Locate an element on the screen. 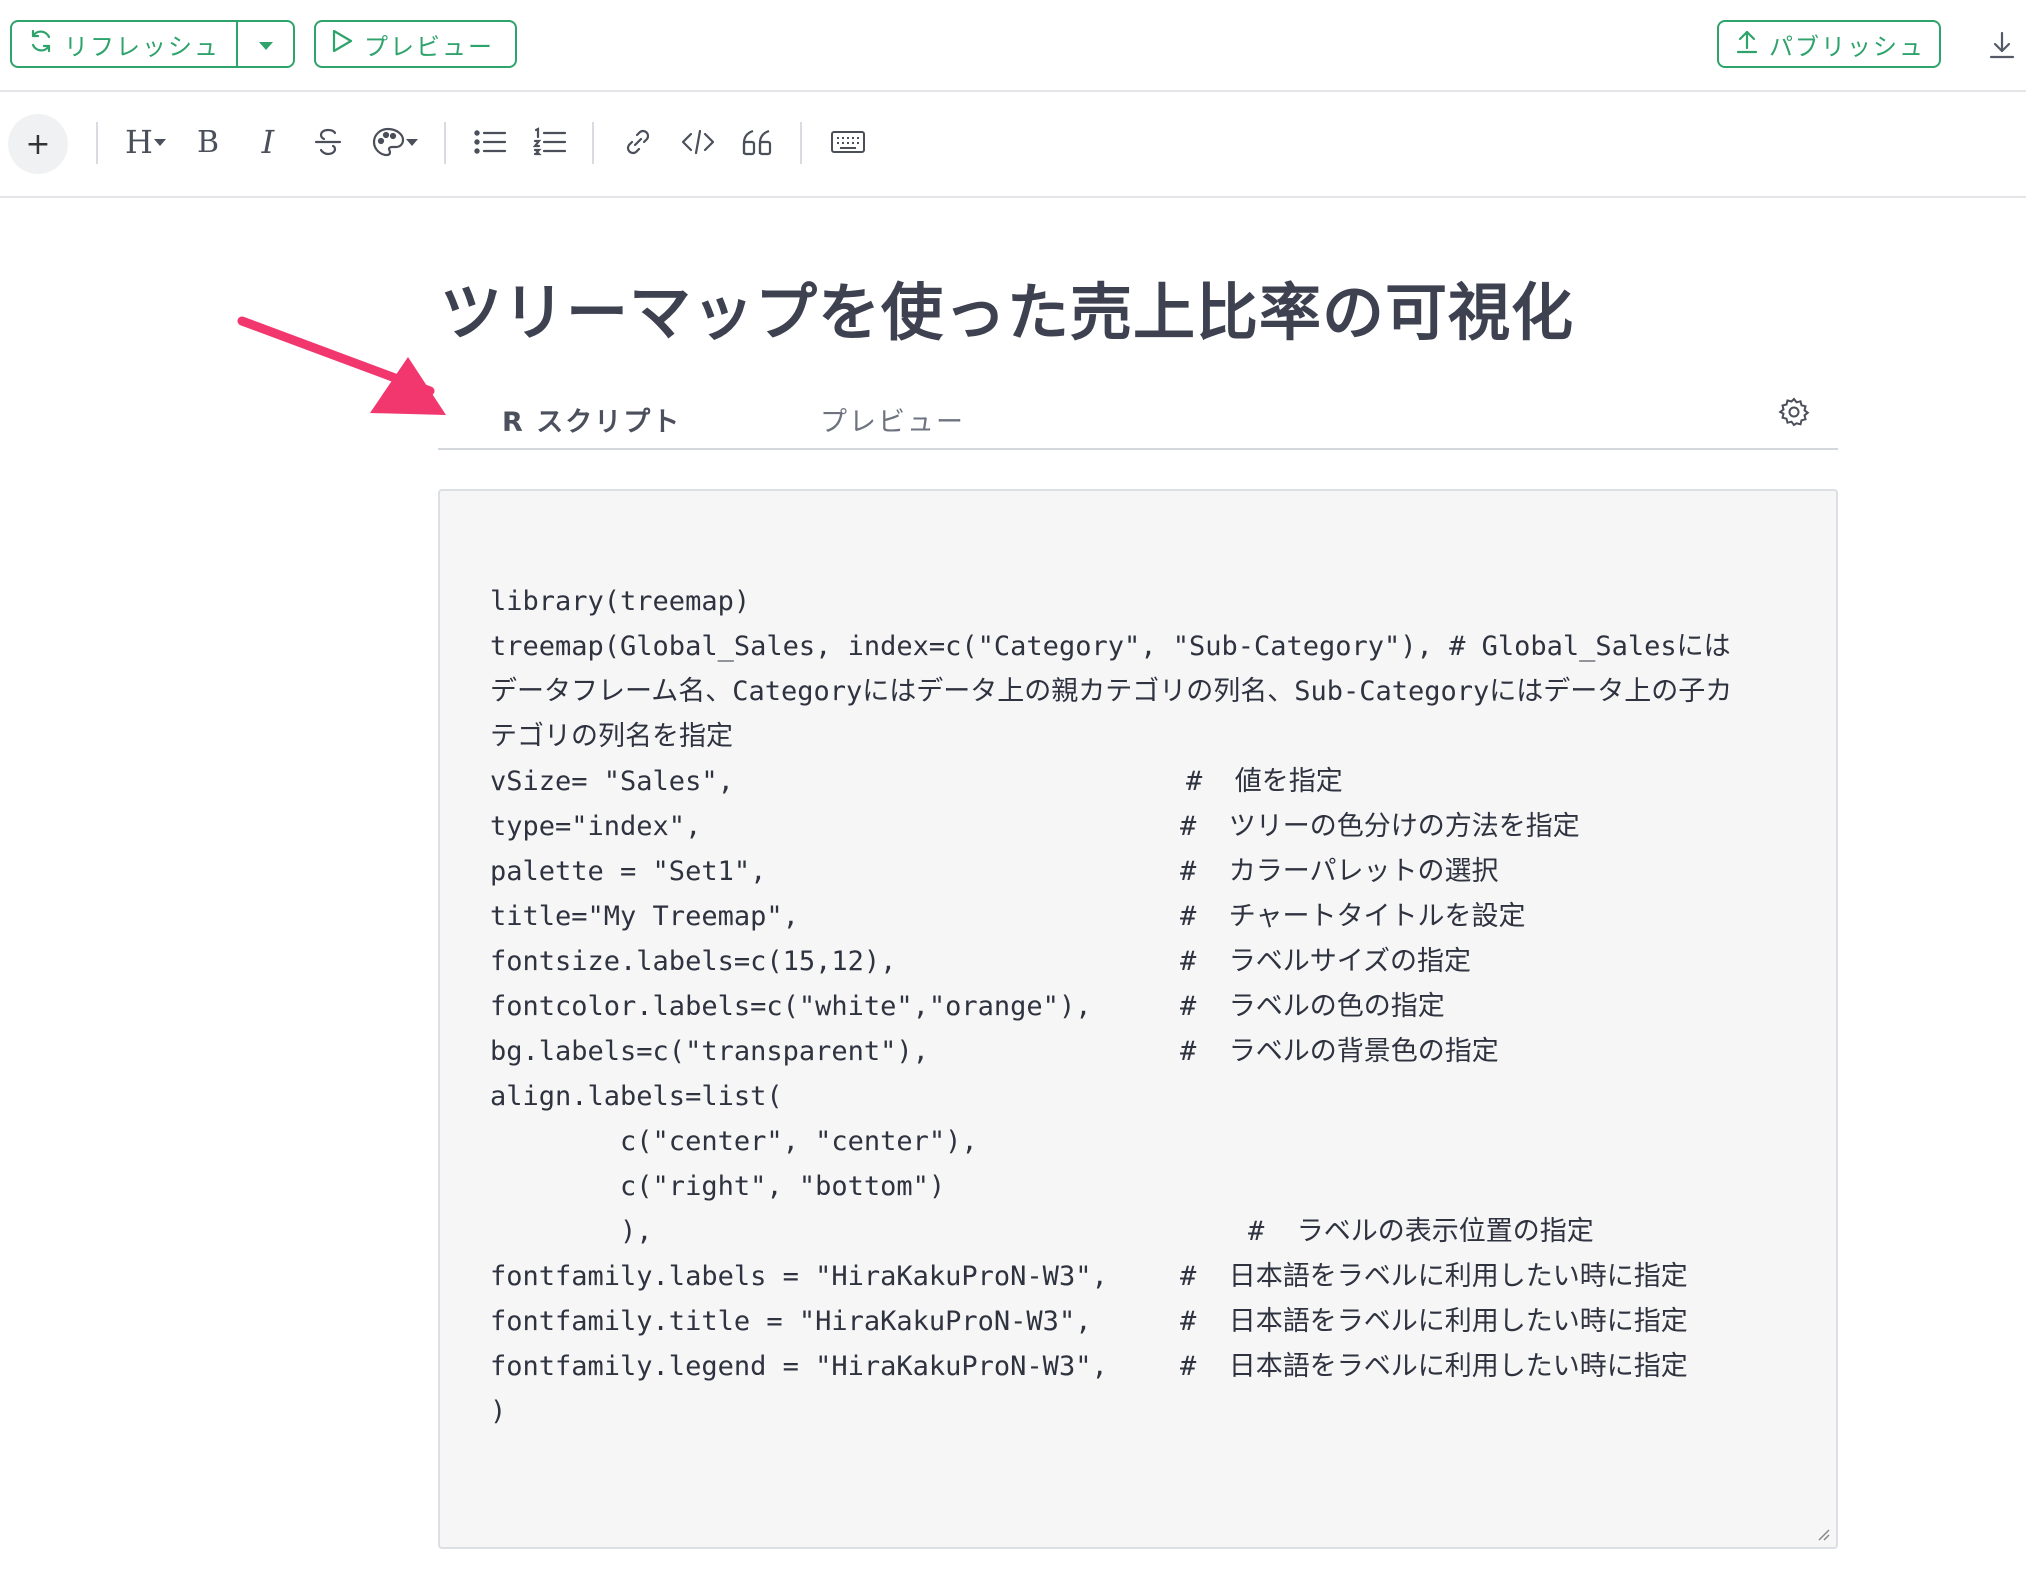  tab-preview: プレビュー is located at coordinates (892, 419).